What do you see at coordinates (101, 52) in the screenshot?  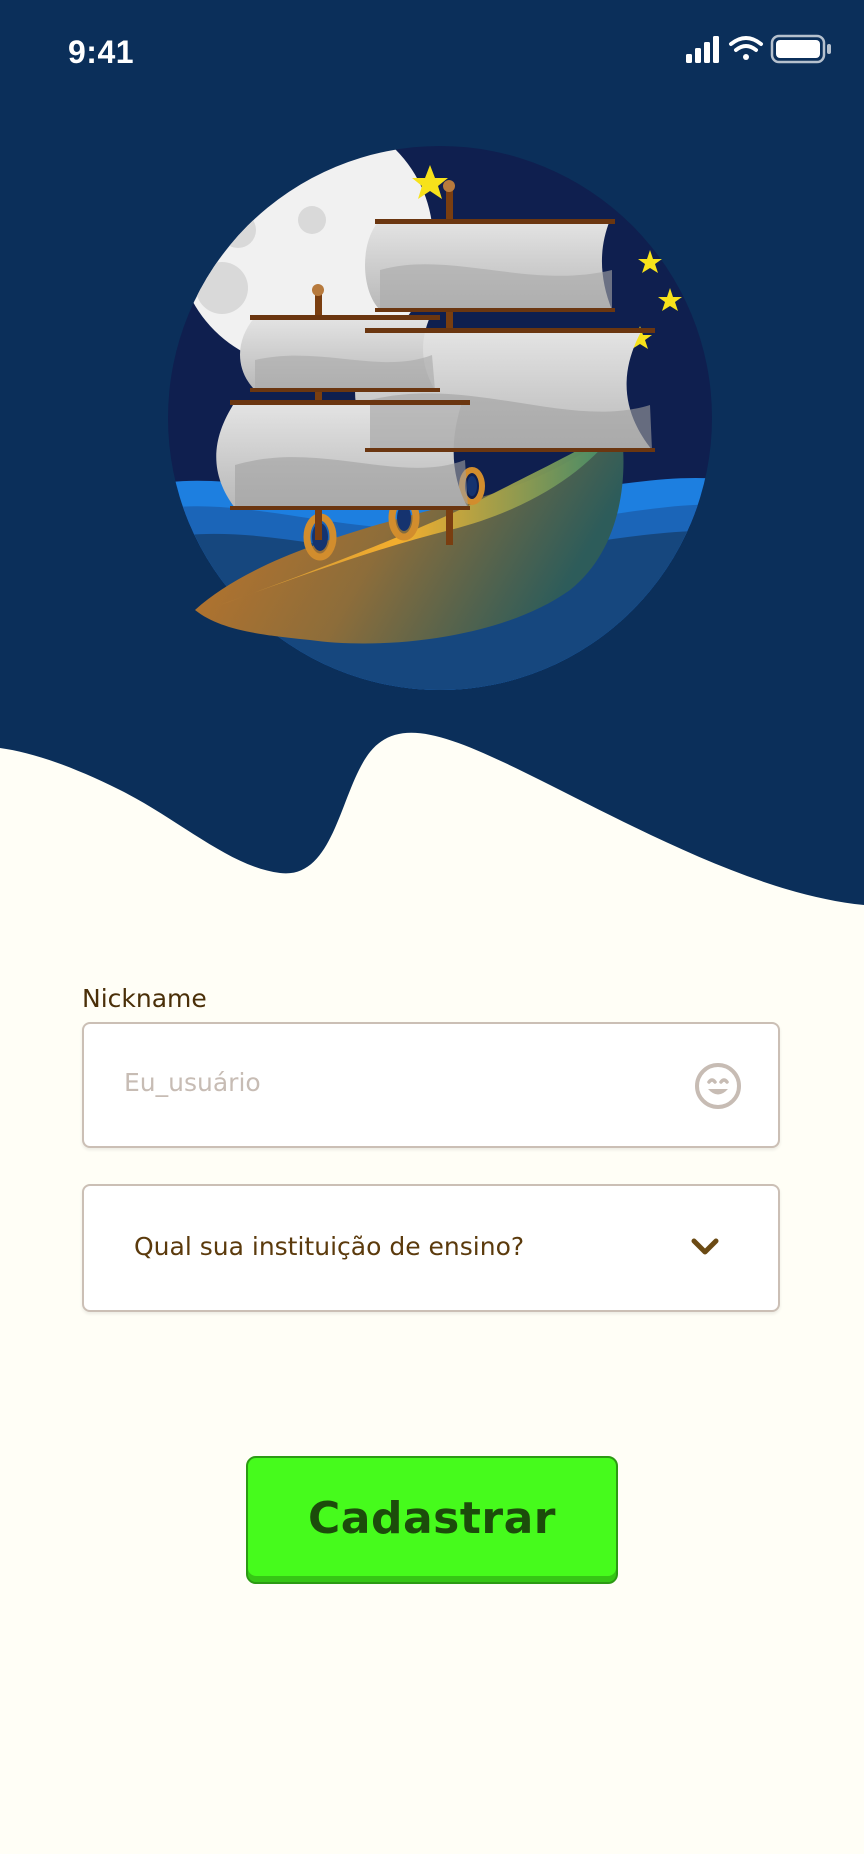 I see `status-time: 9:41` at bounding box center [101, 52].